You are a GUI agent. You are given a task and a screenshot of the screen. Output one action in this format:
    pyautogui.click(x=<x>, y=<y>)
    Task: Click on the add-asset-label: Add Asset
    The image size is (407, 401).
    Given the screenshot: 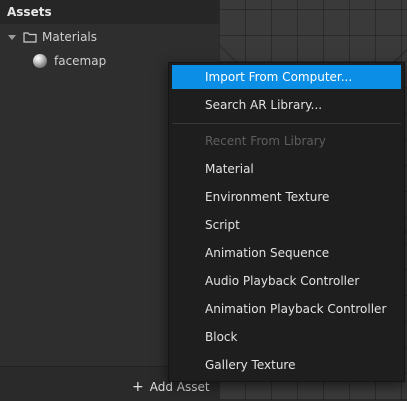 What is the action you would take?
    pyautogui.click(x=179, y=387)
    